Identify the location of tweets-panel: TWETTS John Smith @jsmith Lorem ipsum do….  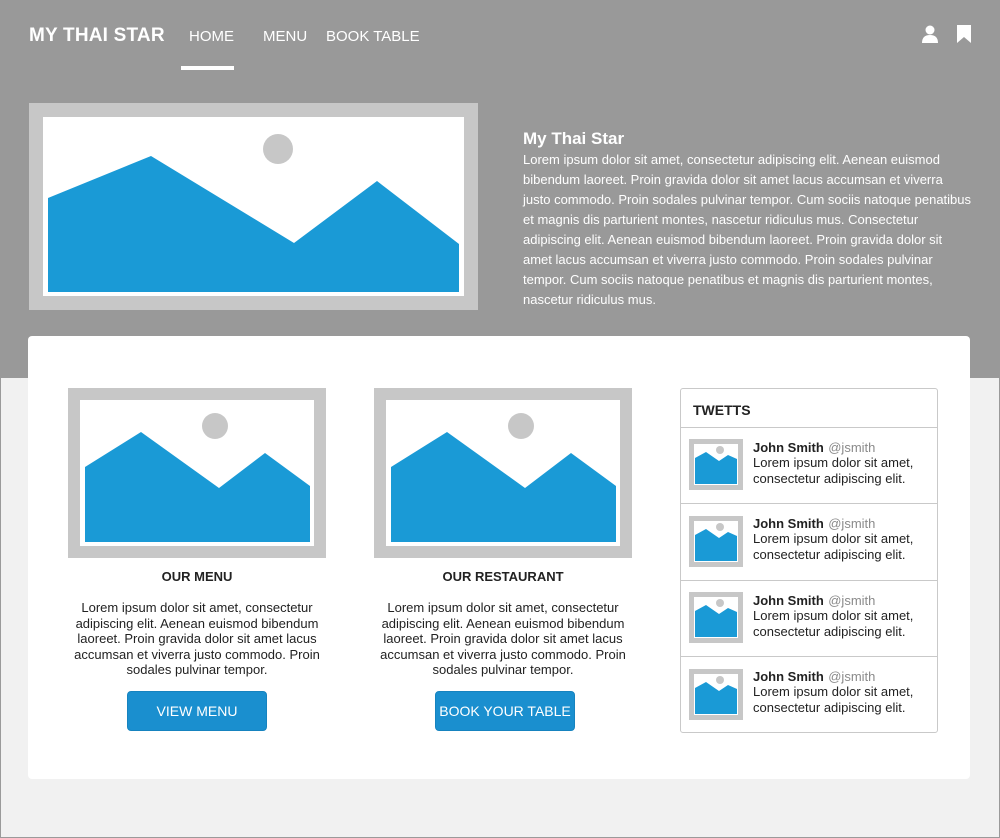
(809, 560).